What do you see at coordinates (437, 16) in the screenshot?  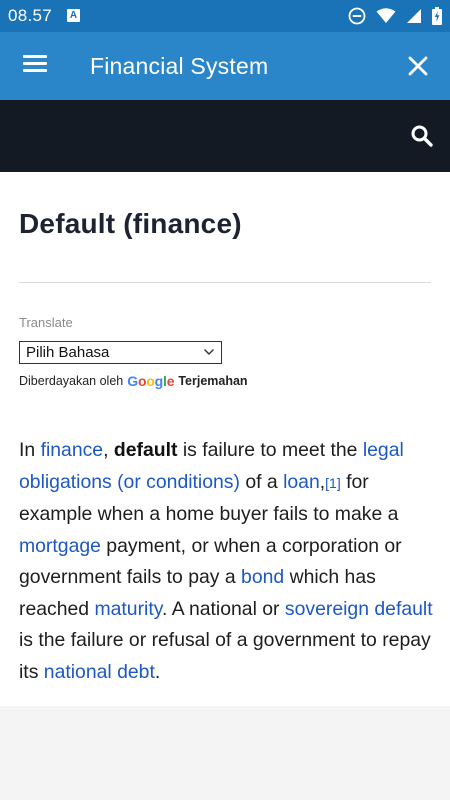 I see `battery-icon` at bounding box center [437, 16].